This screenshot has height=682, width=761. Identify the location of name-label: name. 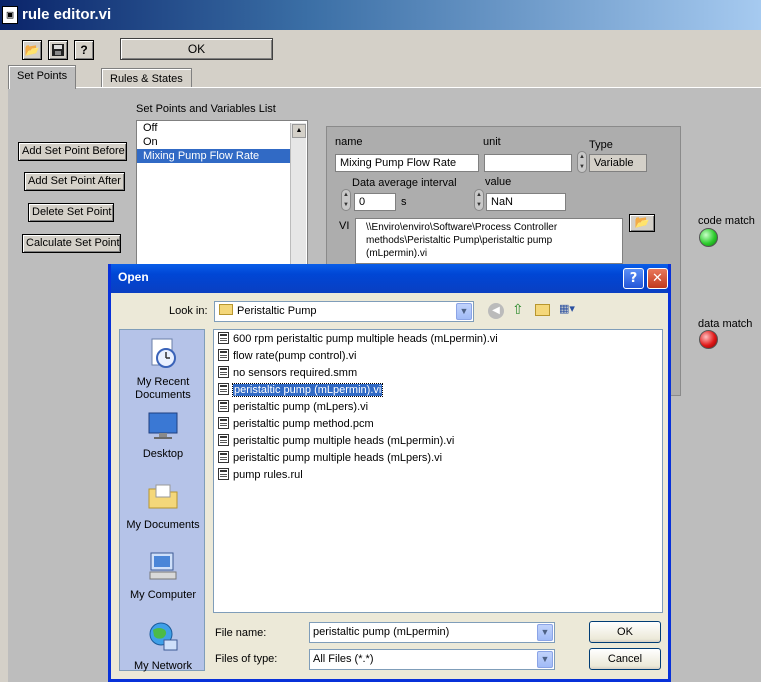
(349, 142).